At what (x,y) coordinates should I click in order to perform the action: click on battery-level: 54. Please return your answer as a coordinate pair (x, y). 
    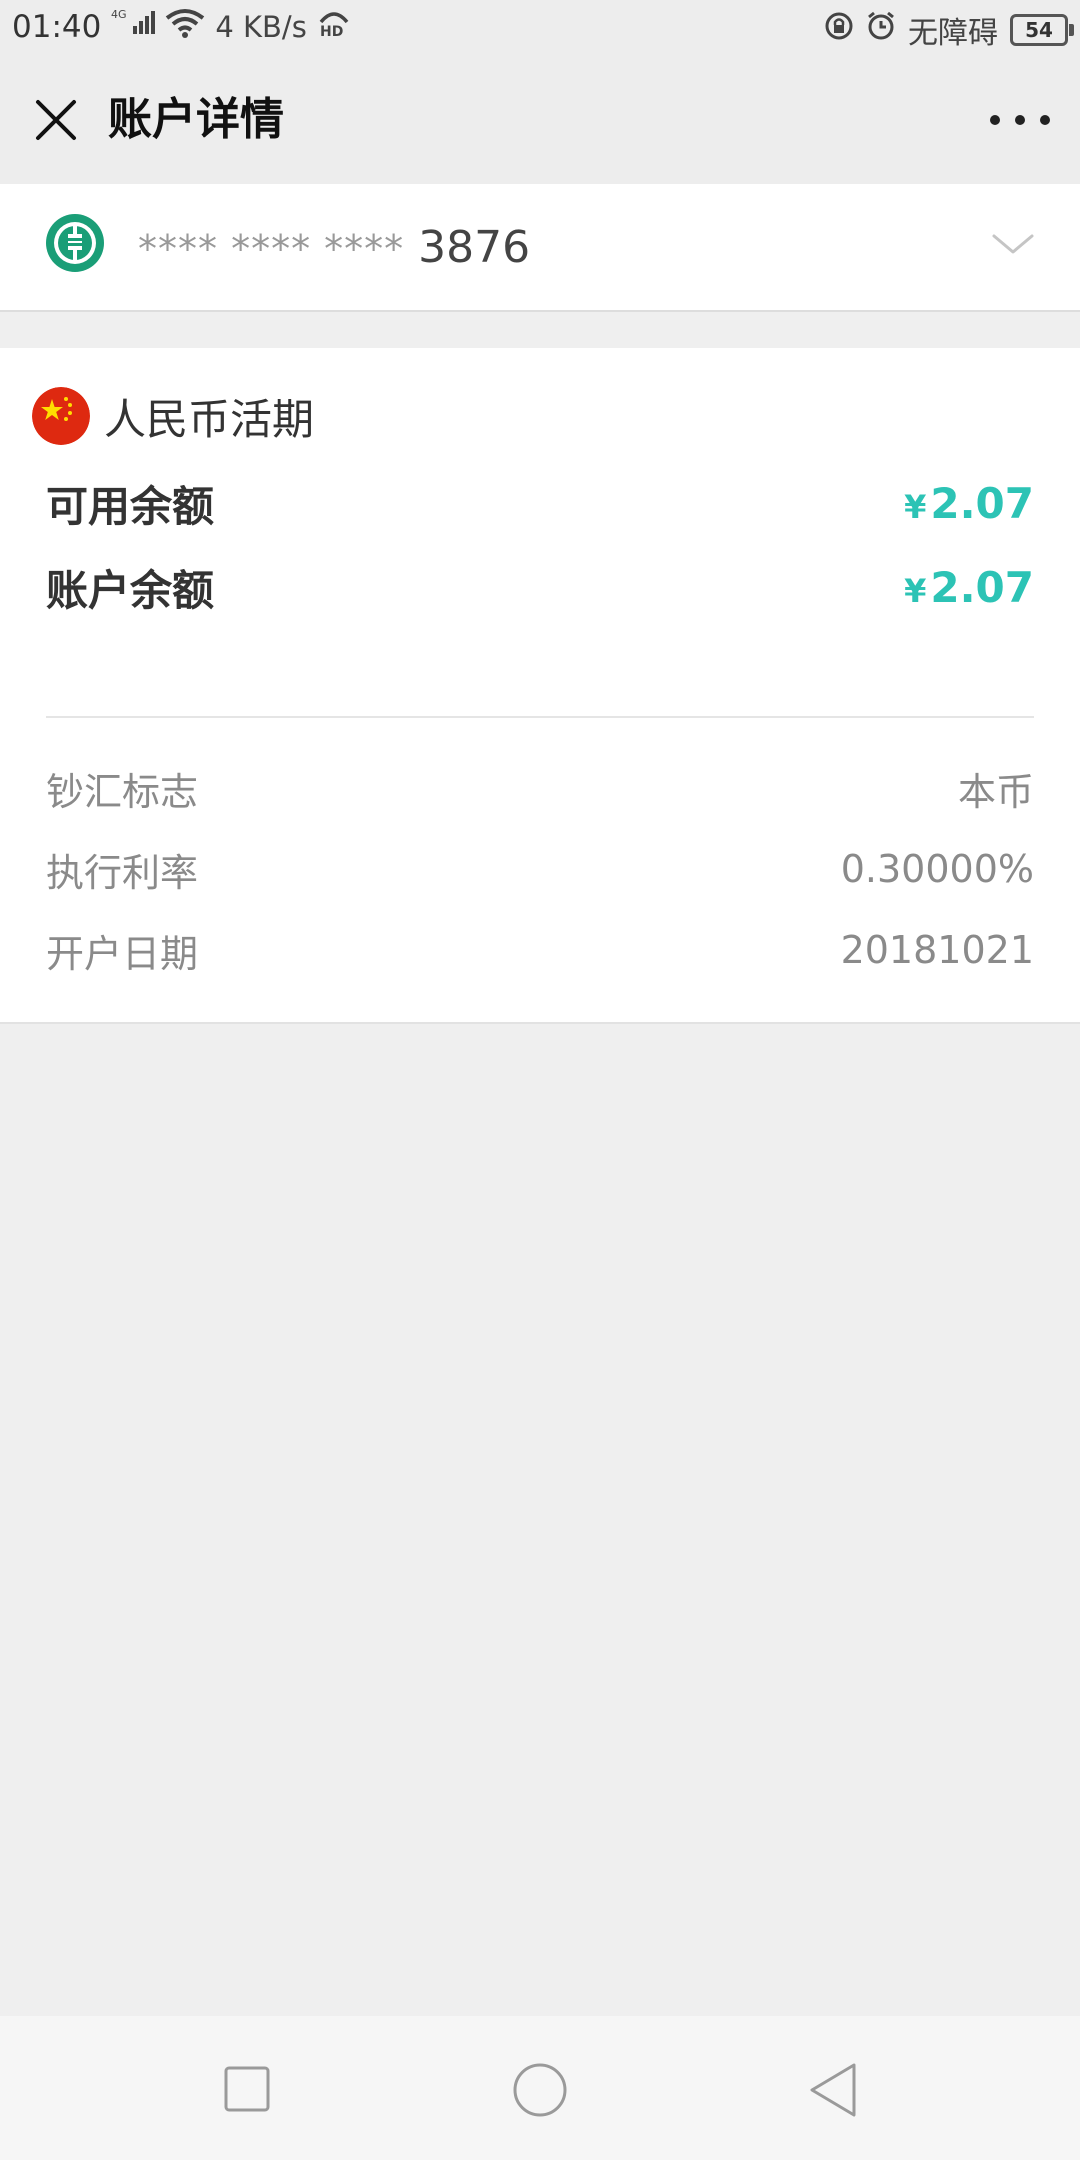
    Looking at the image, I should click on (1039, 30).